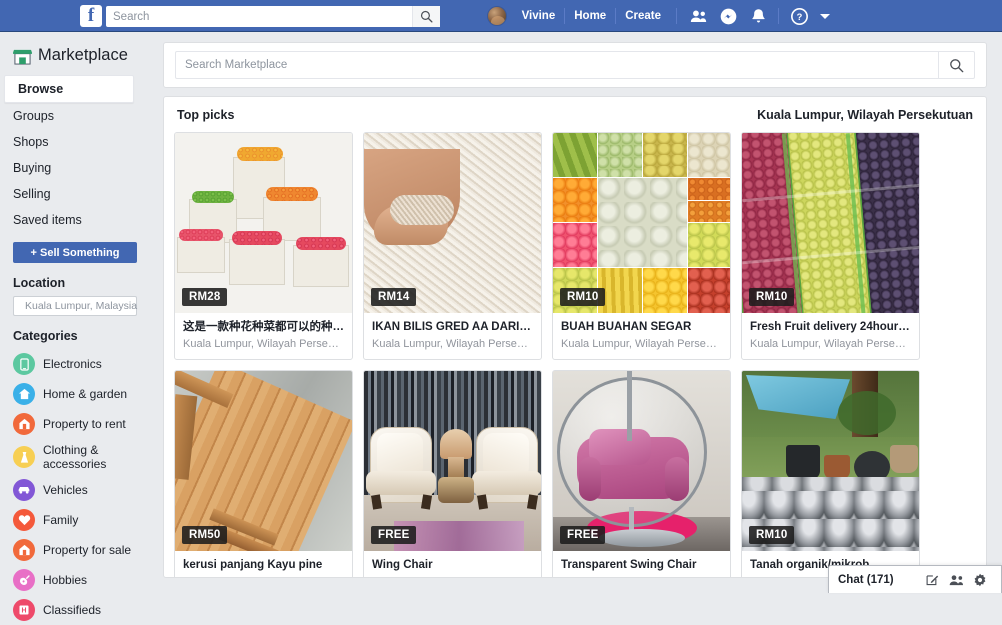 The height and width of the screenshot is (625, 1002). I want to click on price-badge: RM14, so click(393, 297).